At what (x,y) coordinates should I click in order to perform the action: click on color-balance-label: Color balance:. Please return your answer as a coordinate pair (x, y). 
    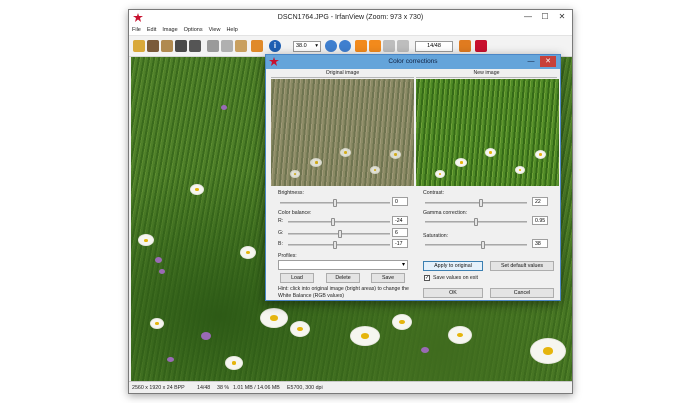
    Looking at the image, I should click on (295, 213).